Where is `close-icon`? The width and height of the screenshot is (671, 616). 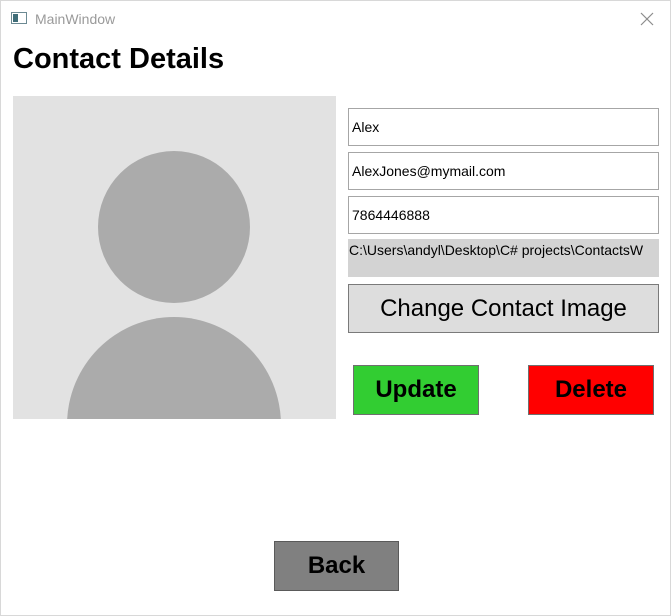
close-icon is located at coordinates (647, 19).